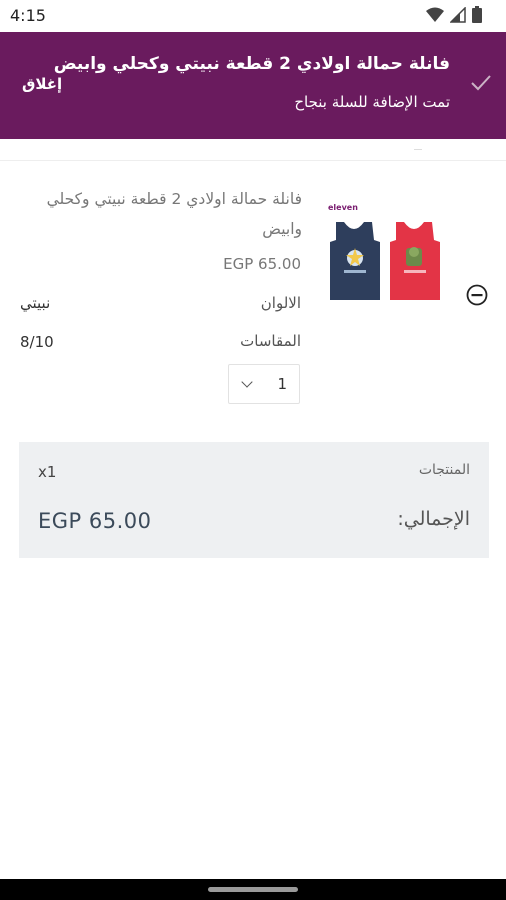 Image resolution: width=506 pixels, height=900 pixels. Describe the element at coordinates (458, 14) in the screenshot. I see `signal-icon` at that location.